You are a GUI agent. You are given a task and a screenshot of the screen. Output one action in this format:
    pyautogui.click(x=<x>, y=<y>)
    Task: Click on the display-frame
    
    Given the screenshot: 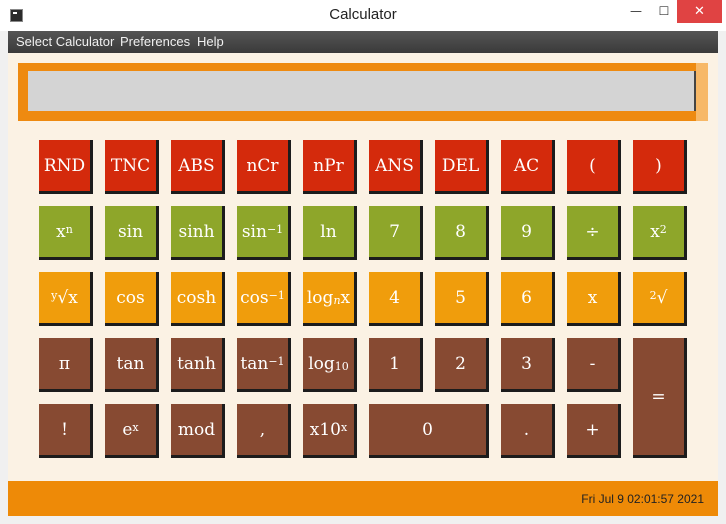 What is the action you would take?
    pyautogui.click(x=363, y=92)
    